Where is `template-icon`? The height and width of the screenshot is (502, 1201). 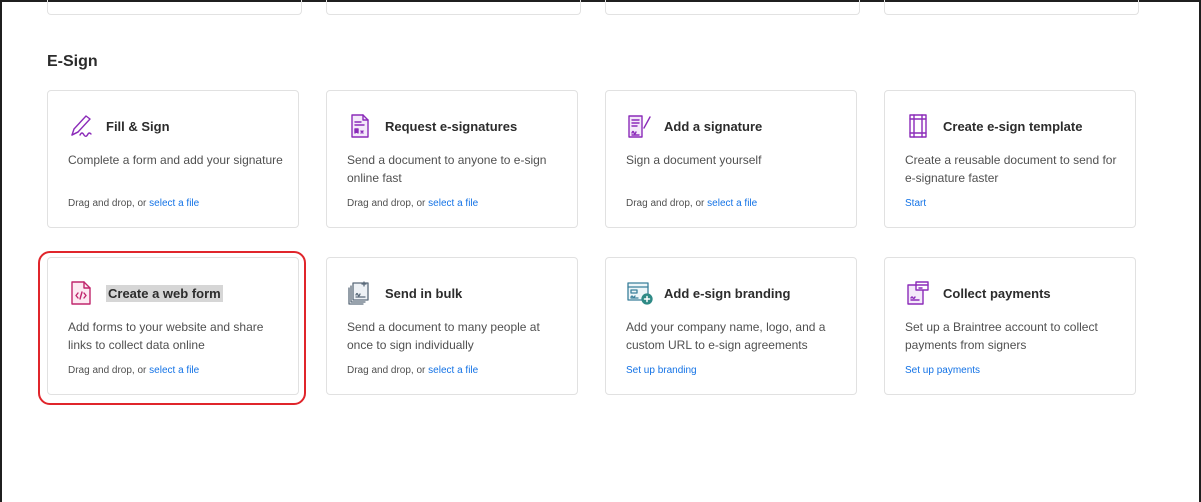
template-icon is located at coordinates (918, 126).